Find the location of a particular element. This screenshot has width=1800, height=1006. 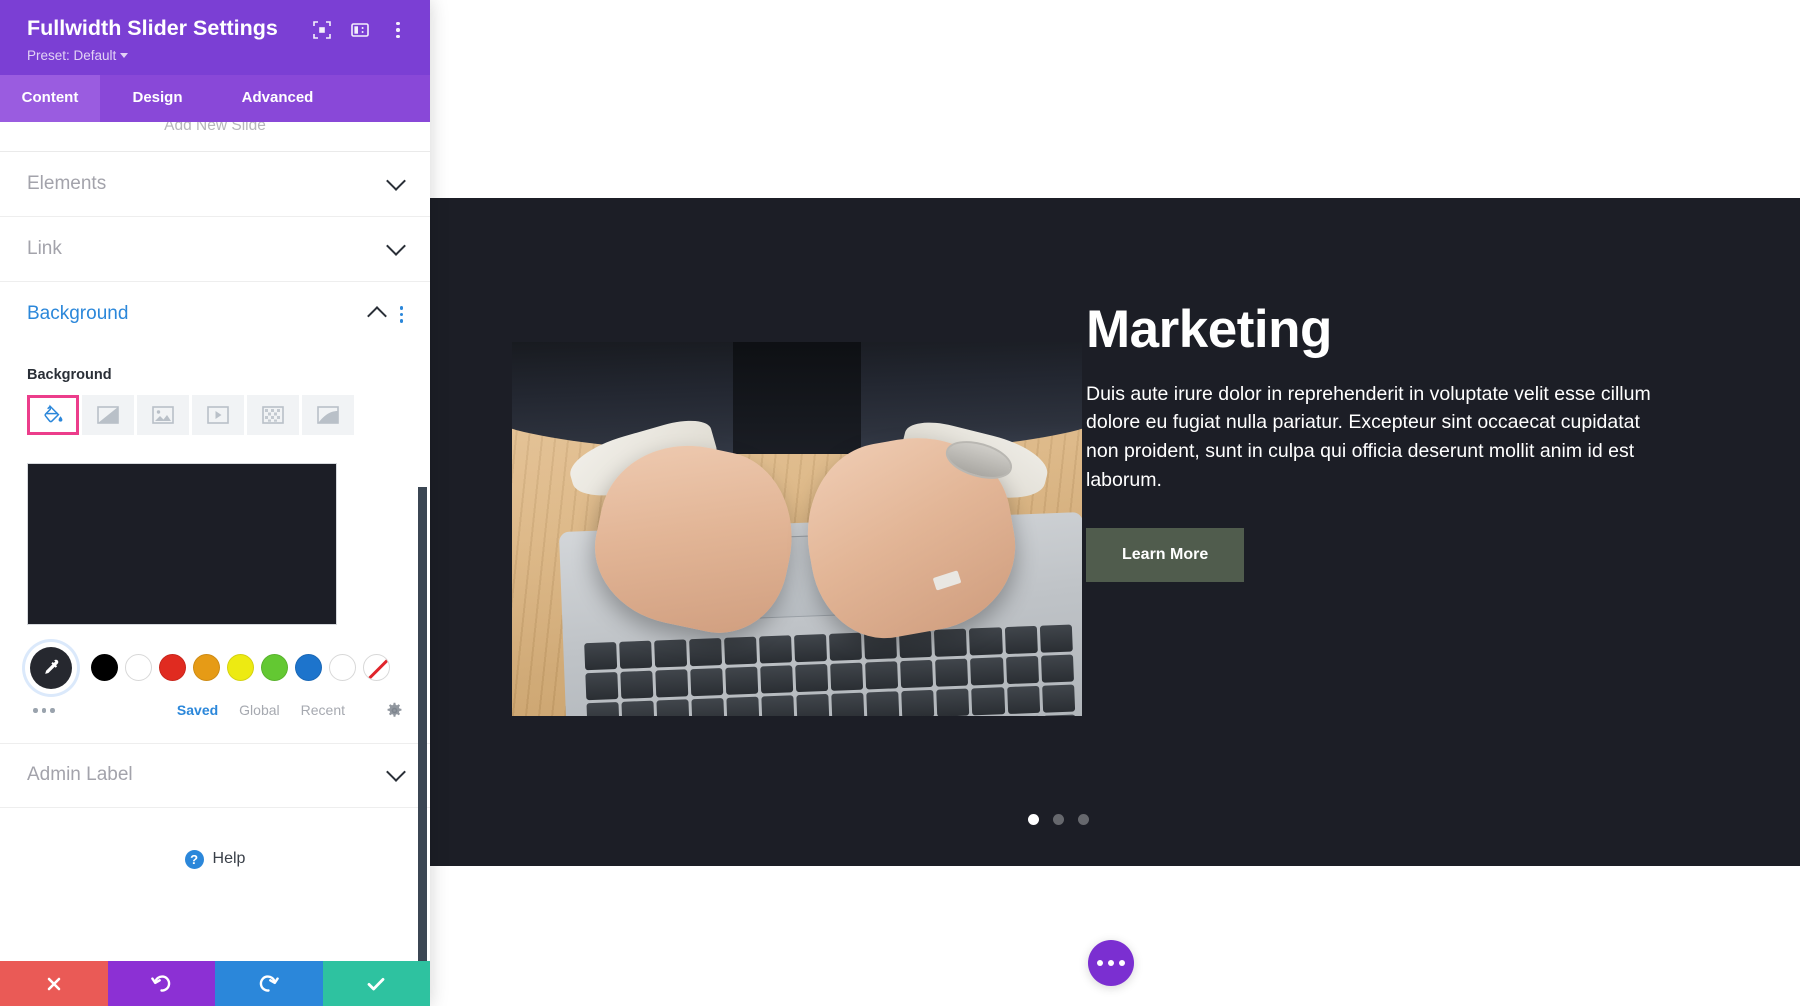

accordion-elements: Elements is located at coordinates (215, 184).